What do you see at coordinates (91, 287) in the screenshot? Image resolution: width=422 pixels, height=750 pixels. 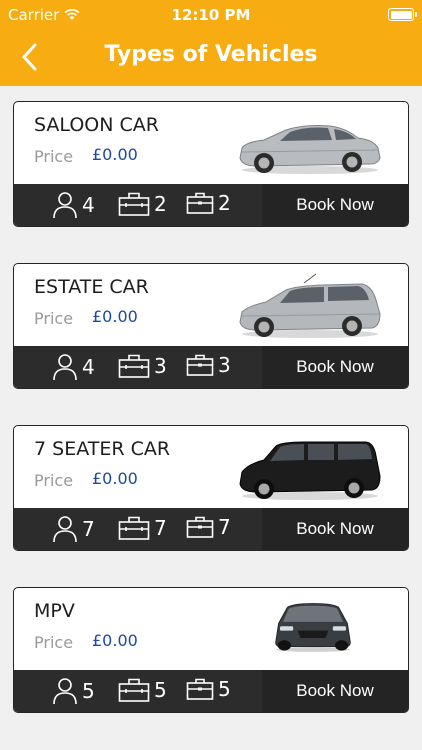 I see `vehicle-name: ESTATE CAR` at bounding box center [91, 287].